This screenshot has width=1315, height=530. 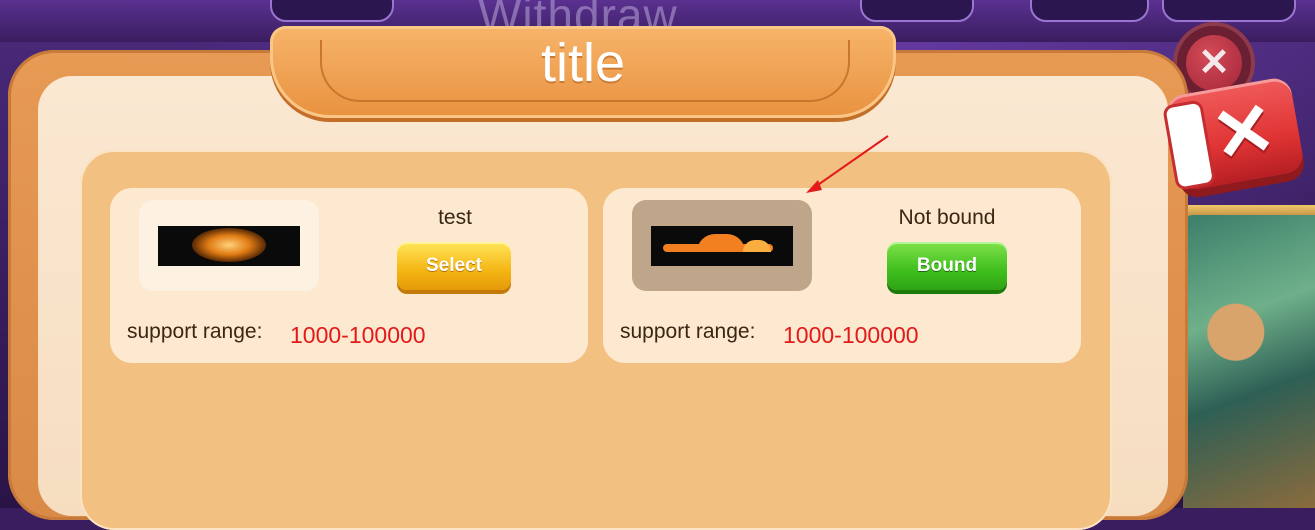 I want to click on game-thumbnail, so click(x=1249, y=361).